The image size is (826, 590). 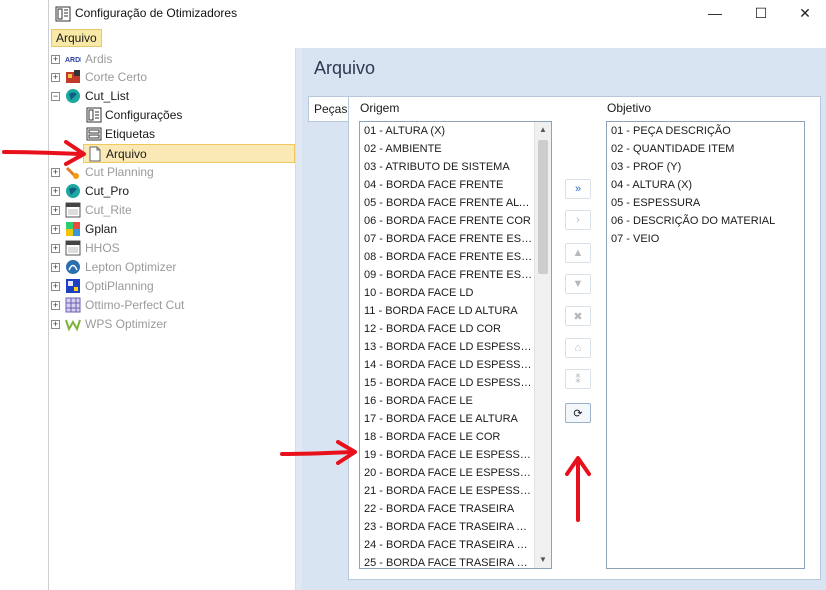 I want to click on tree-item-label: Ardis, so click(x=99, y=59).